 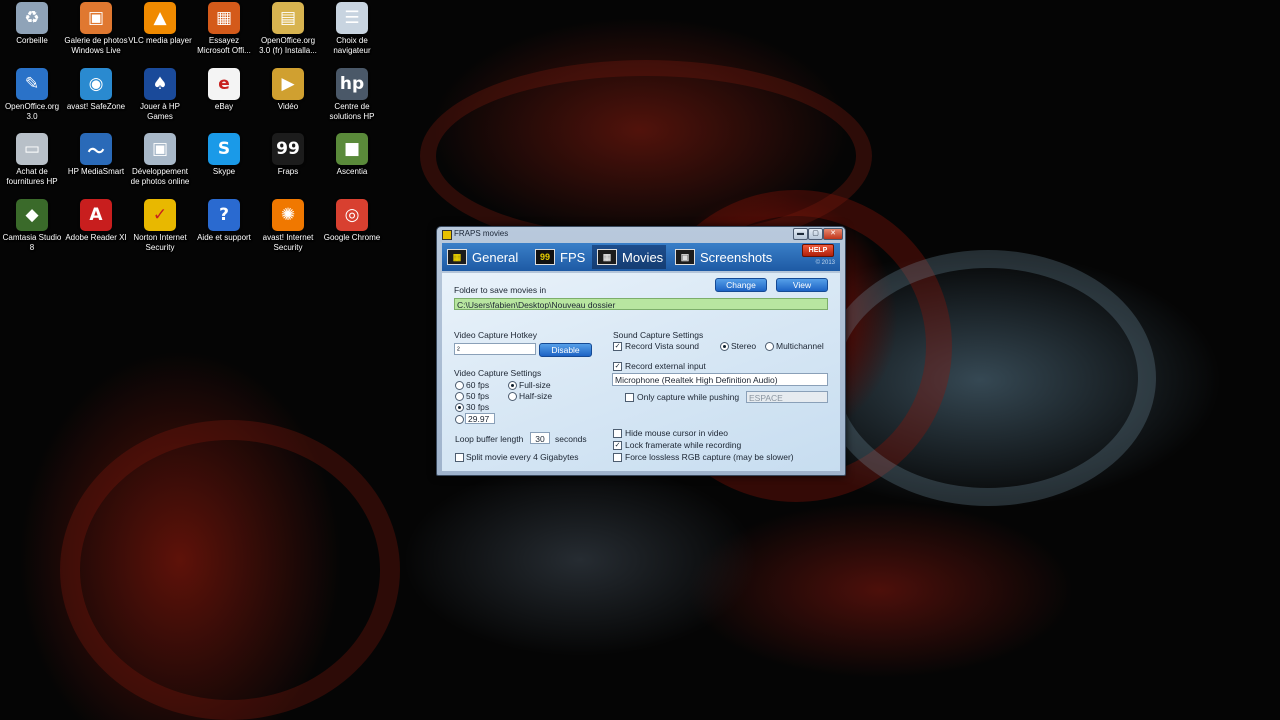 I want to click on fps-60-label: 60 fps, so click(x=478, y=385).